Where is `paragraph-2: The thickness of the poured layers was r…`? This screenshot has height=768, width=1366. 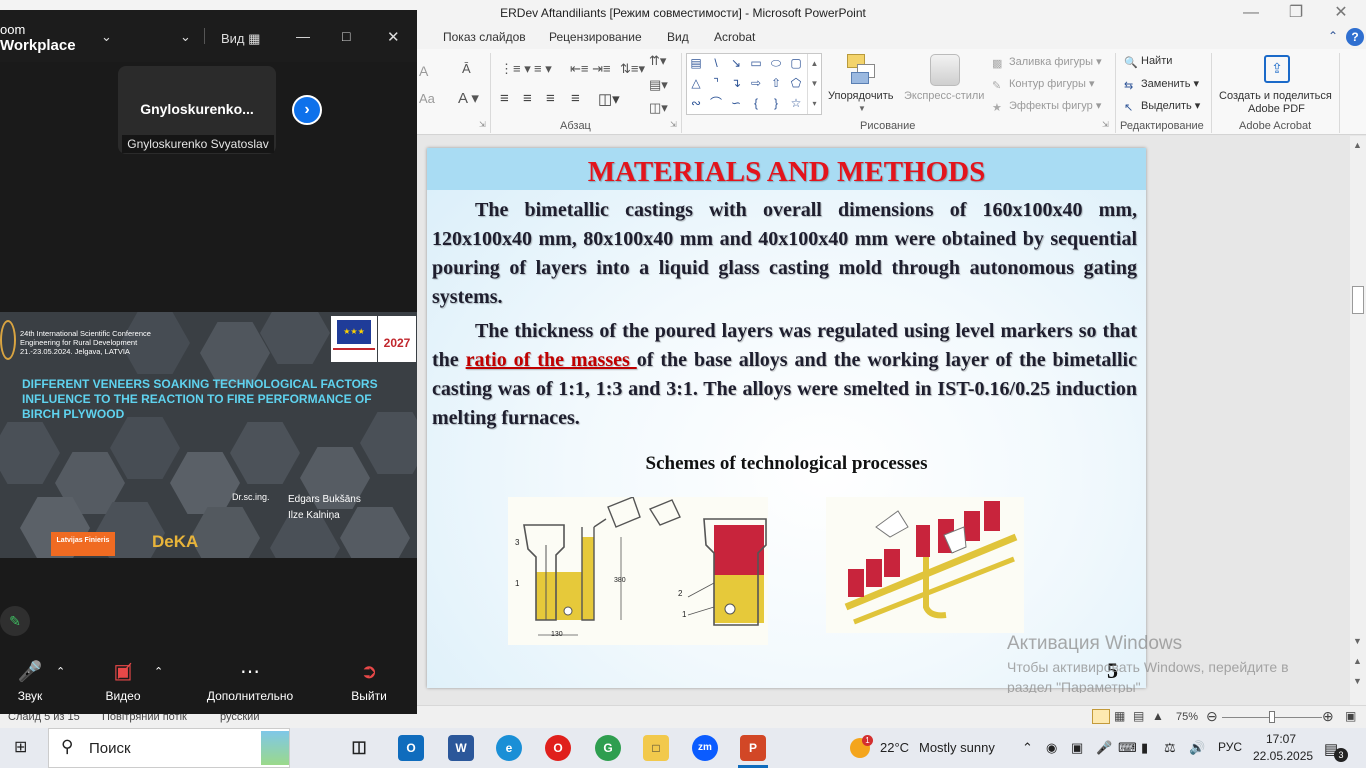
paragraph-2: The thickness of the poured layers was r… is located at coordinates (784, 375).